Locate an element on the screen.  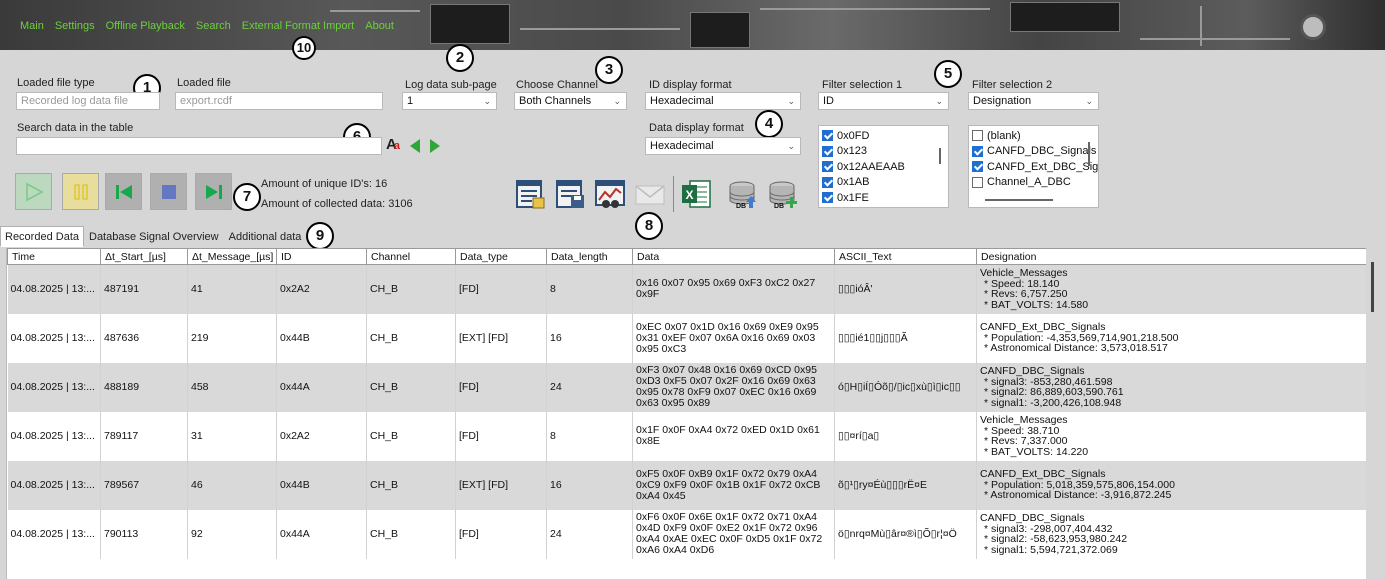
cell-ascii-text: ▯▯▯ié1▯▯j▯▯▯Ã is located at coordinates (905, 338).